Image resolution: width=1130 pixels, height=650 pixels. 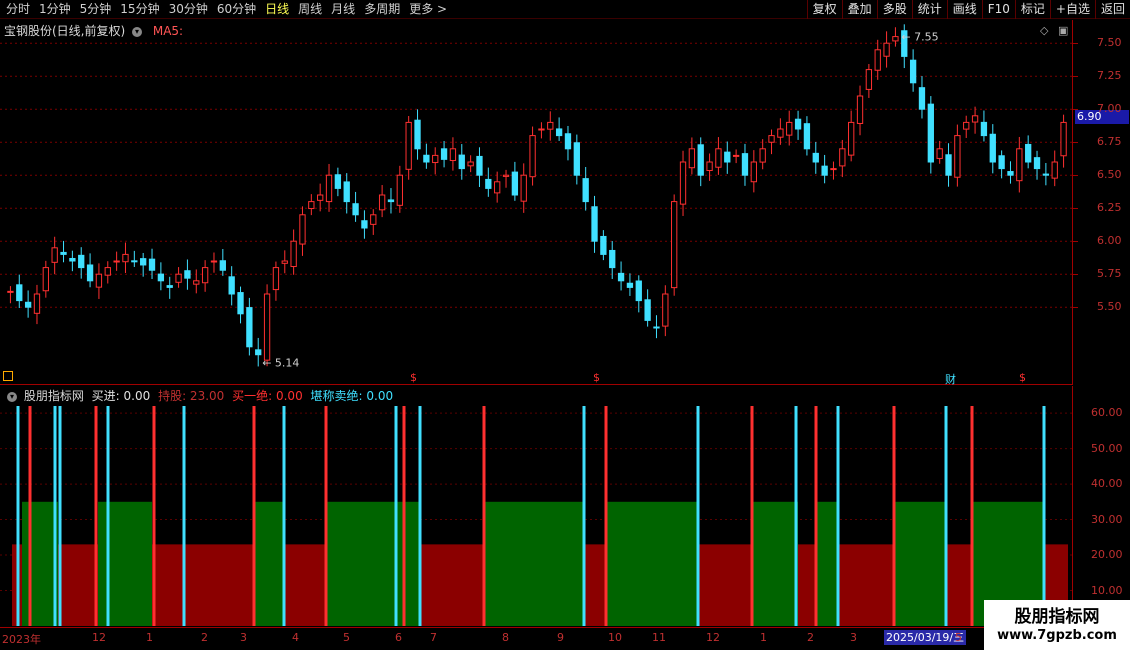 I want to click on red-zone, so click(x=595, y=585).